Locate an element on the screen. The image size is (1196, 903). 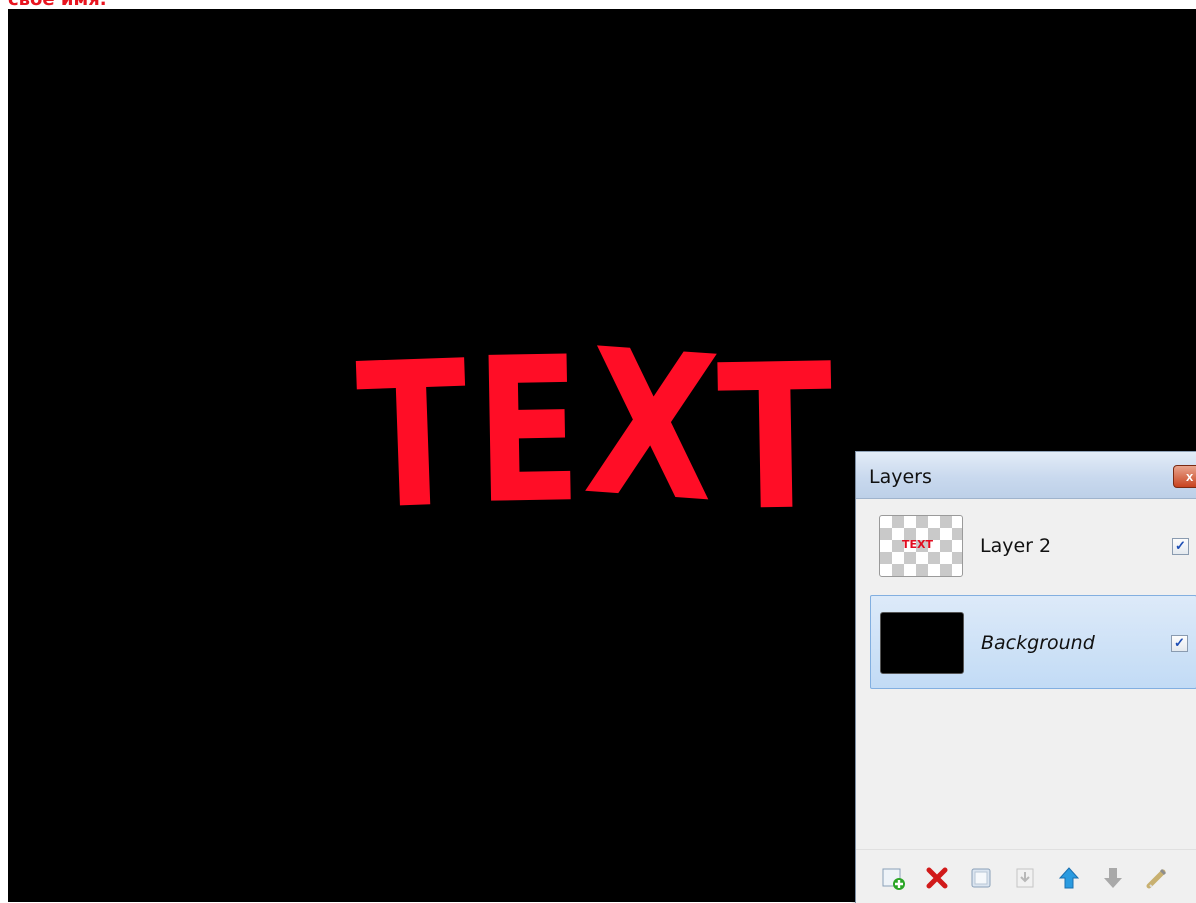
layer-row-layer-2: TEXT Layer 2 ✓ is located at coordinates (1033, 546).